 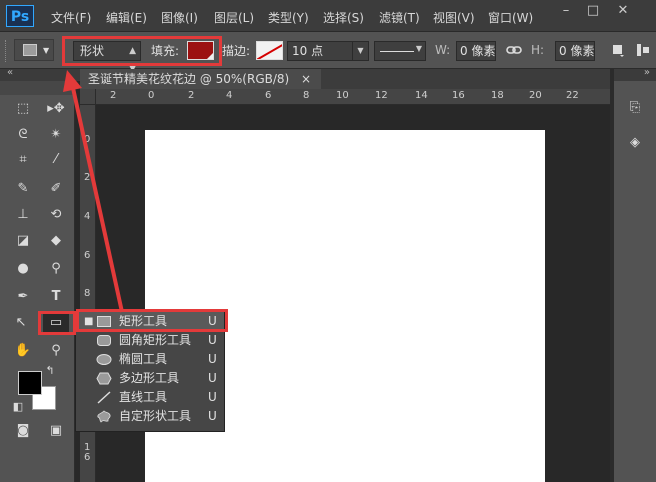 What do you see at coordinates (143, 397) in the screenshot?
I see `flyout-item-label: 直线工具` at bounding box center [143, 397].